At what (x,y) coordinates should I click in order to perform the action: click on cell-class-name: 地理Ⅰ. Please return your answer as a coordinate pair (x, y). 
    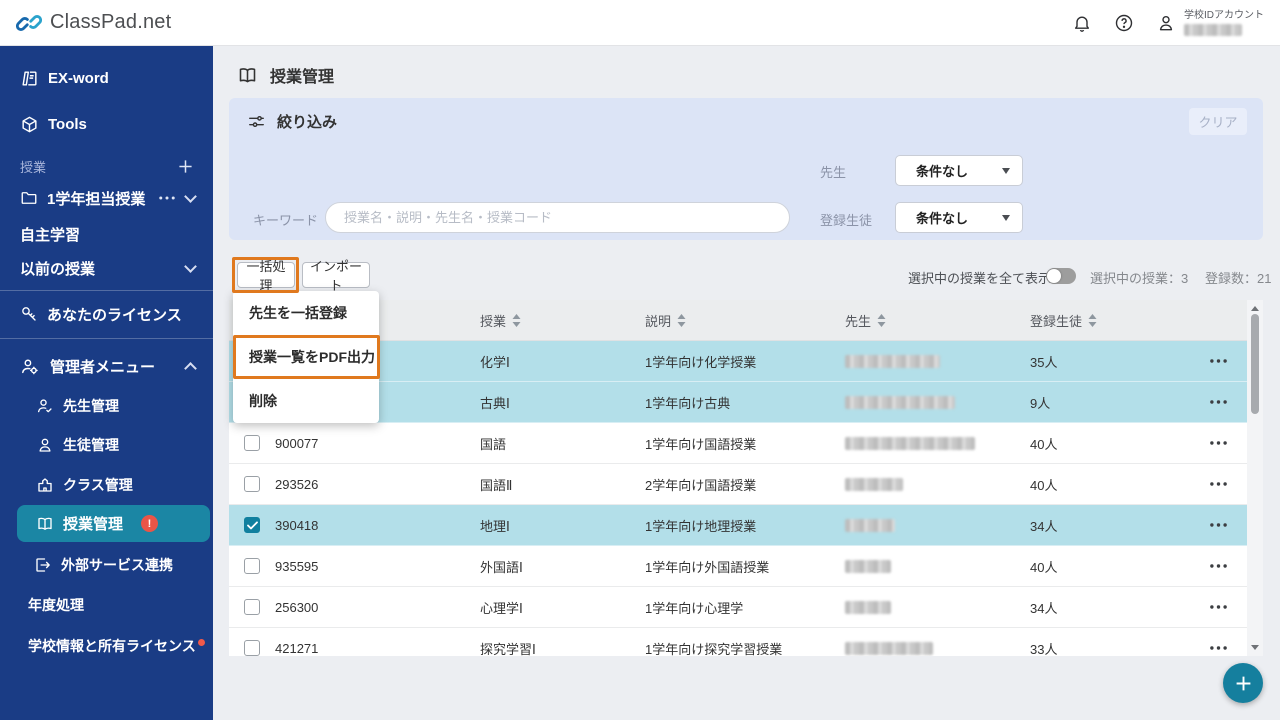
    Looking at the image, I should click on (495, 526).